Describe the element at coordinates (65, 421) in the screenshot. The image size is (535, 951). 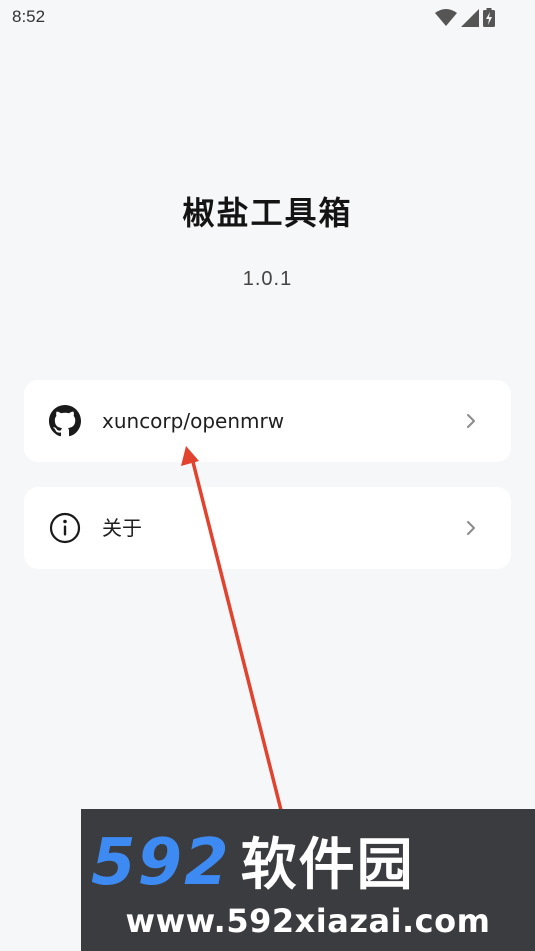
I see `github-icon` at that location.